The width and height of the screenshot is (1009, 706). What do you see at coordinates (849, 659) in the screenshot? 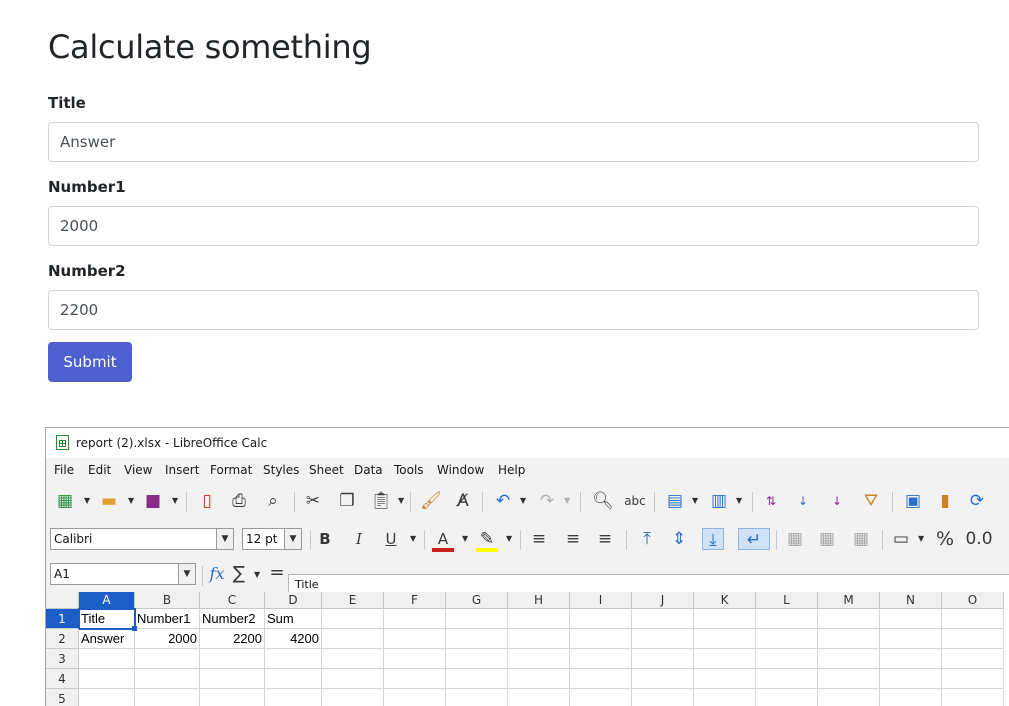
I see `cell-m3` at bounding box center [849, 659].